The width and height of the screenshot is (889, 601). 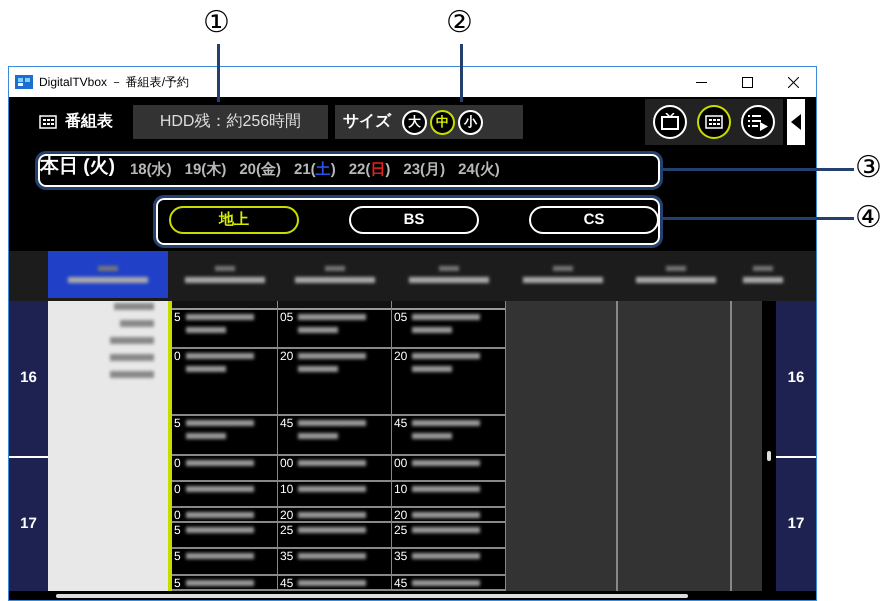 What do you see at coordinates (151, 169) in the screenshot?
I see `date-tab: 18(水)` at bounding box center [151, 169].